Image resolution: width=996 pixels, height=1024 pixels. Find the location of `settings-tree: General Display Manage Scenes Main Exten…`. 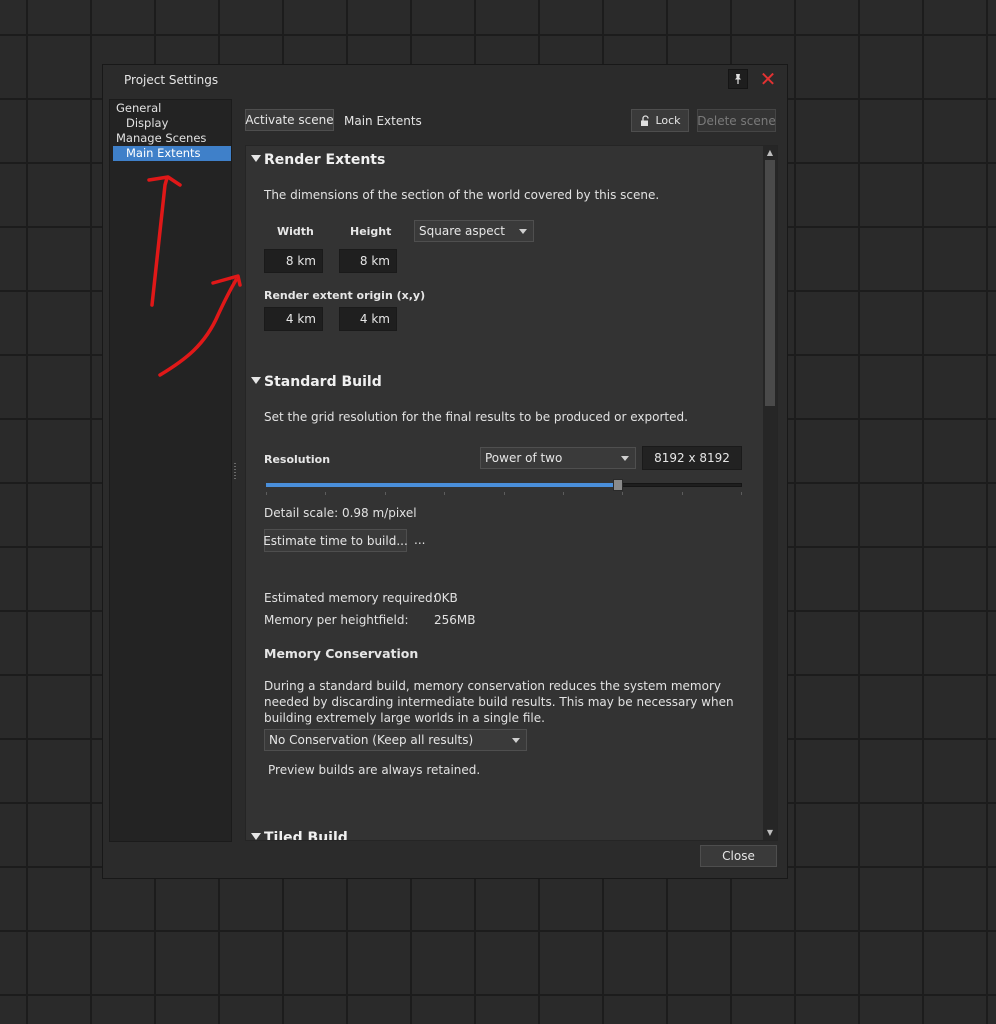

settings-tree: General Display Manage Scenes Main Exten… is located at coordinates (170, 470).